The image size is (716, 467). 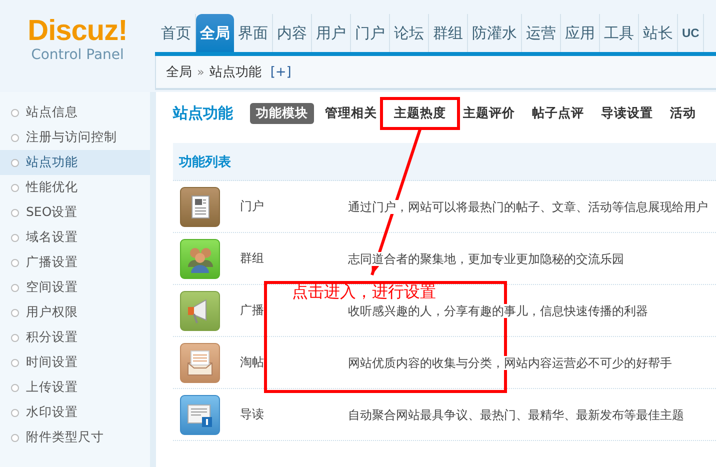 What do you see at coordinates (489, 113) in the screenshot?
I see `section-tab: 主题评价` at bounding box center [489, 113].